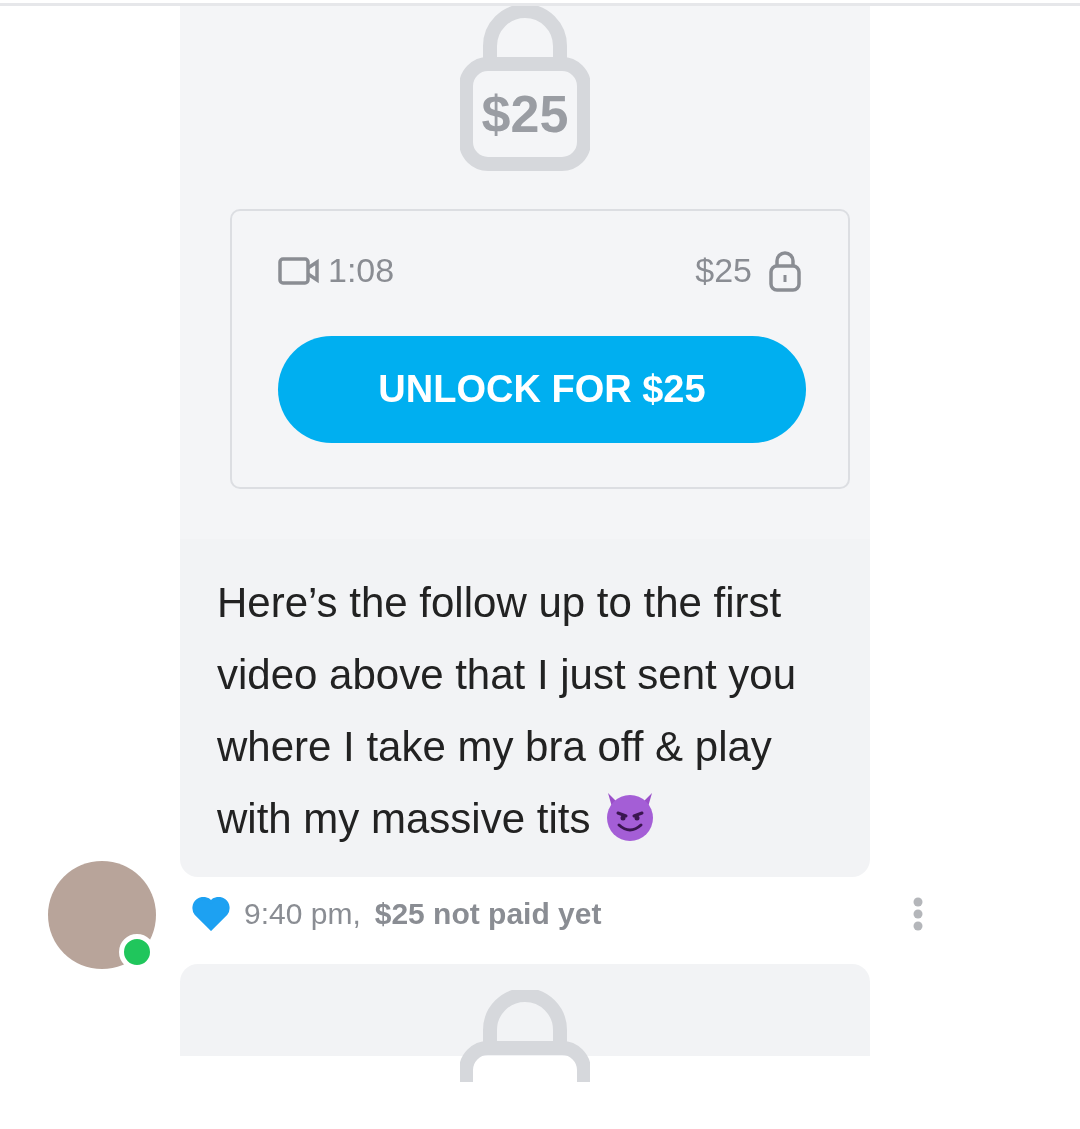 This screenshot has width=1080, height=1129. I want to click on message-time: 9:40 pm,, so click(302, 914).